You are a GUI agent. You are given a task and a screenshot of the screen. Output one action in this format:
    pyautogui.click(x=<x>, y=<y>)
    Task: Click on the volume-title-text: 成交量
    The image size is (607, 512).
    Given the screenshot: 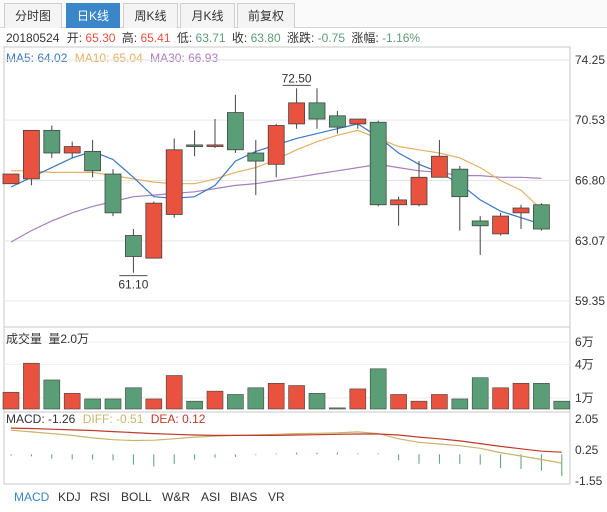 What is the action you would take?
    pyautogui.click(x=24, y=338)
    